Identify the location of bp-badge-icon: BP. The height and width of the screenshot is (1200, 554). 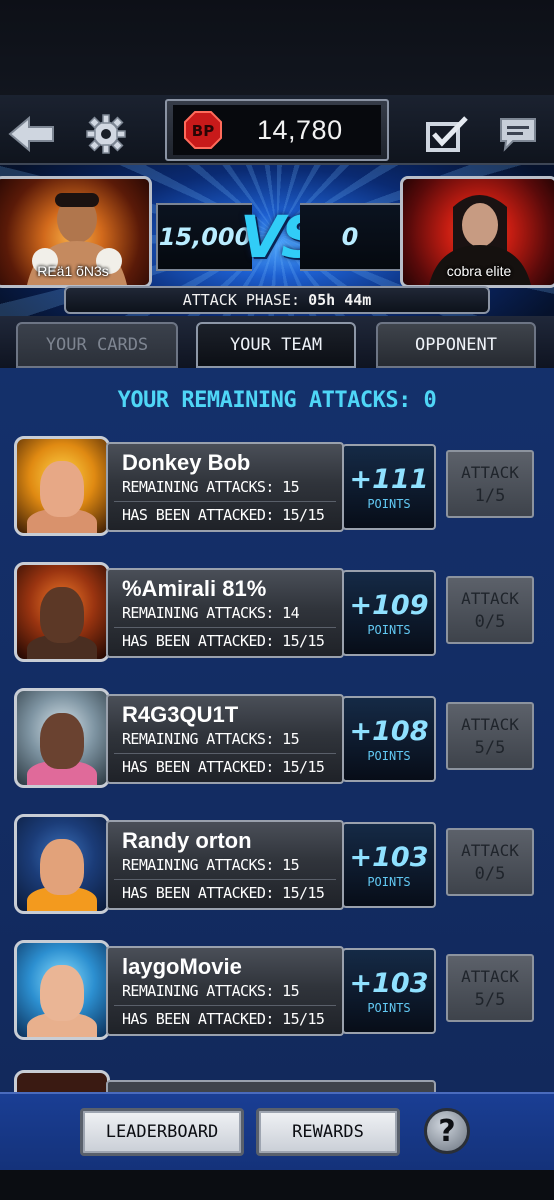
(203, 130).